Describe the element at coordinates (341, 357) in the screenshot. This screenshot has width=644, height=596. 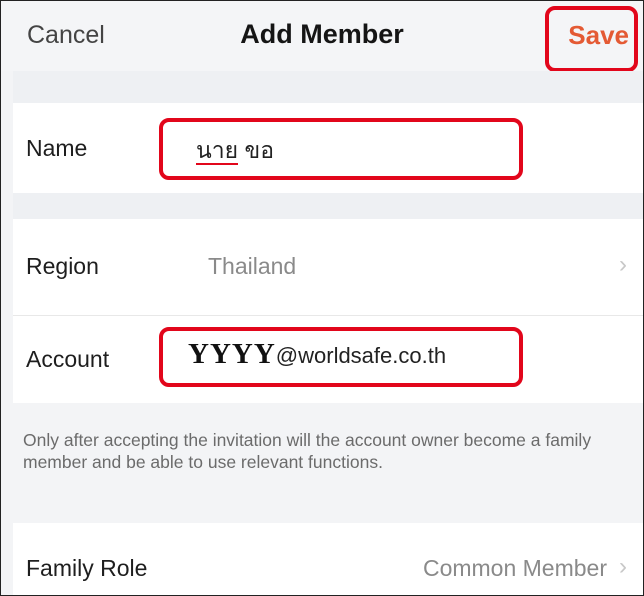
I see `account-highlight-box` at that location.